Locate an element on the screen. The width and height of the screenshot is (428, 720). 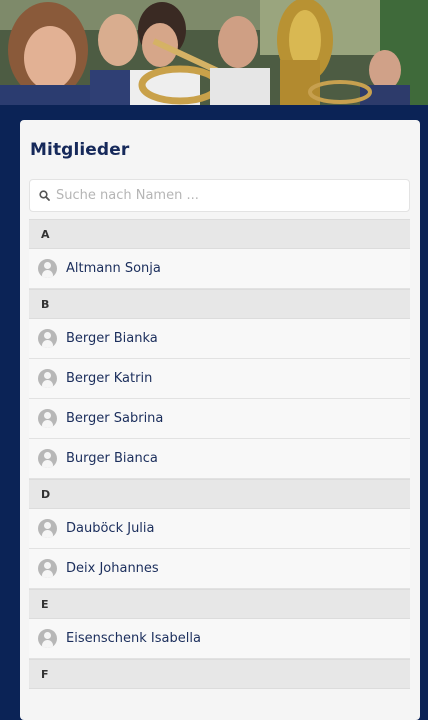
list-item: Altmann Sonja is located at coordinates (219, 269).